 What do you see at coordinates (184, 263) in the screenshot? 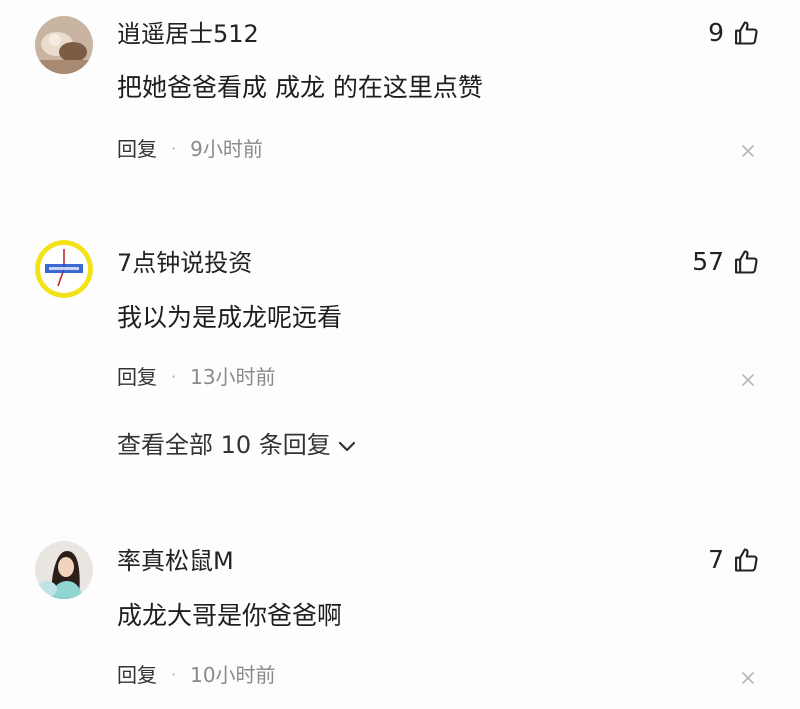
I see `username: 7点钟说投资` at bounding box center [184, 263].